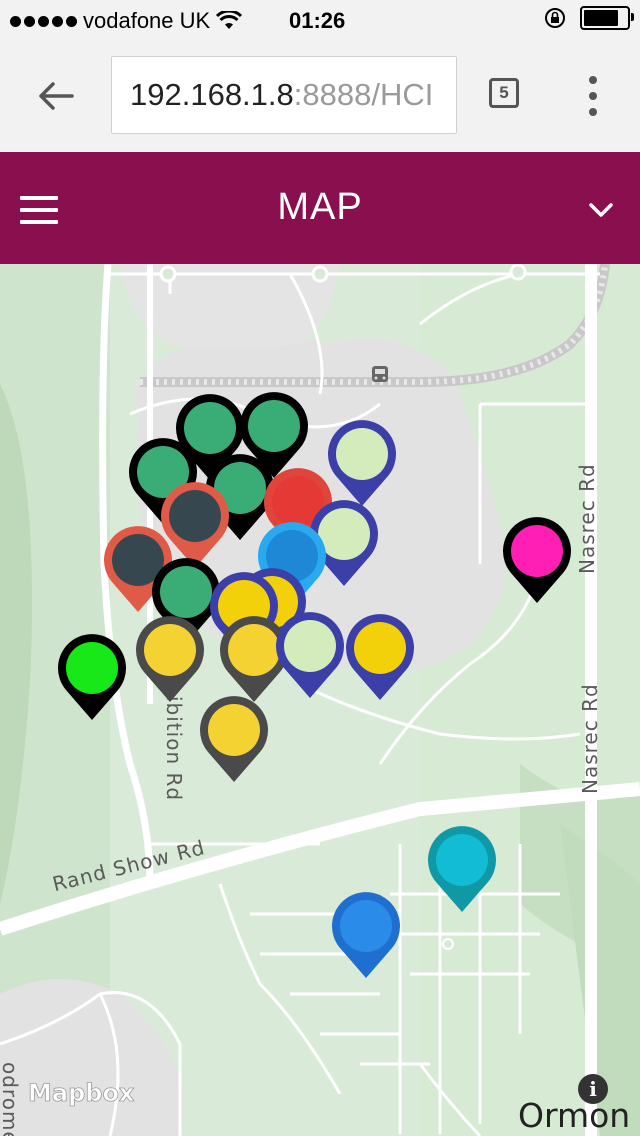 The width and height of the screenshot is (640, 1136). I want to click on road-label-nasrec-upper: Nasrec Rd, so click(587, 518).